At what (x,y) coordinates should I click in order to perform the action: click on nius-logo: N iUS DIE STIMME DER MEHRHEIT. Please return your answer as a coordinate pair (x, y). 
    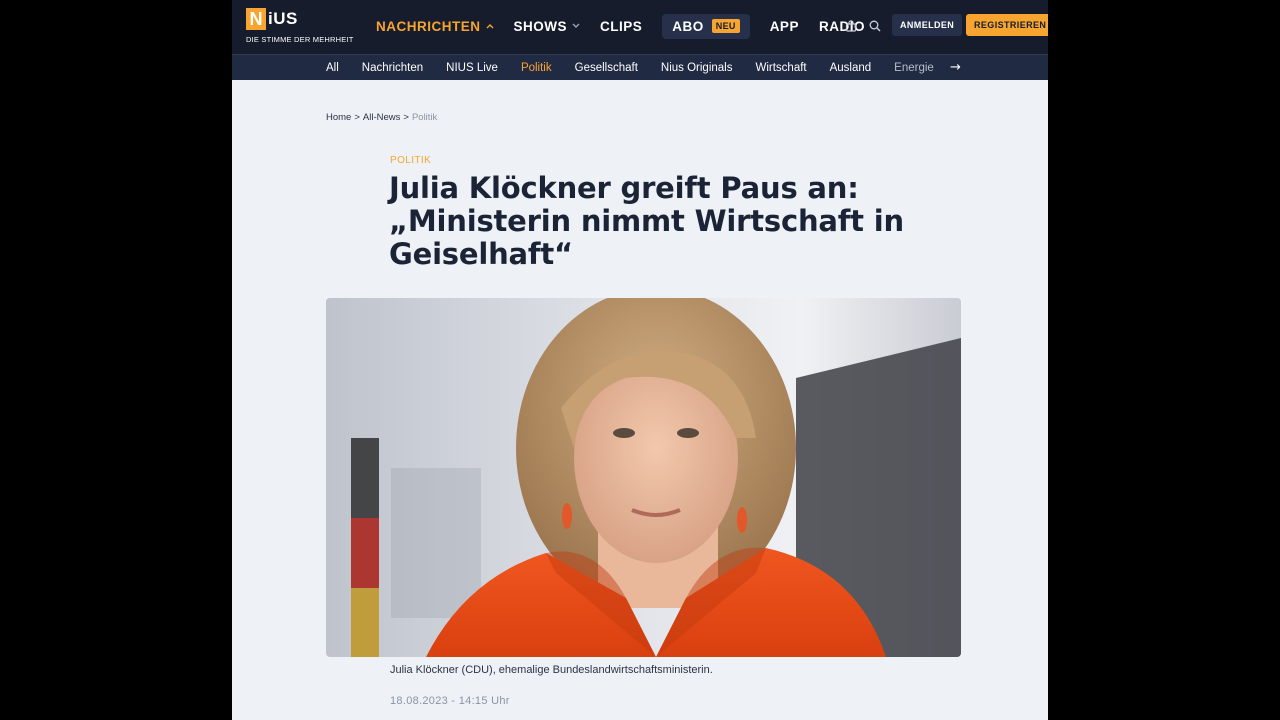
    Looking at the image, I should click on (300, 26).